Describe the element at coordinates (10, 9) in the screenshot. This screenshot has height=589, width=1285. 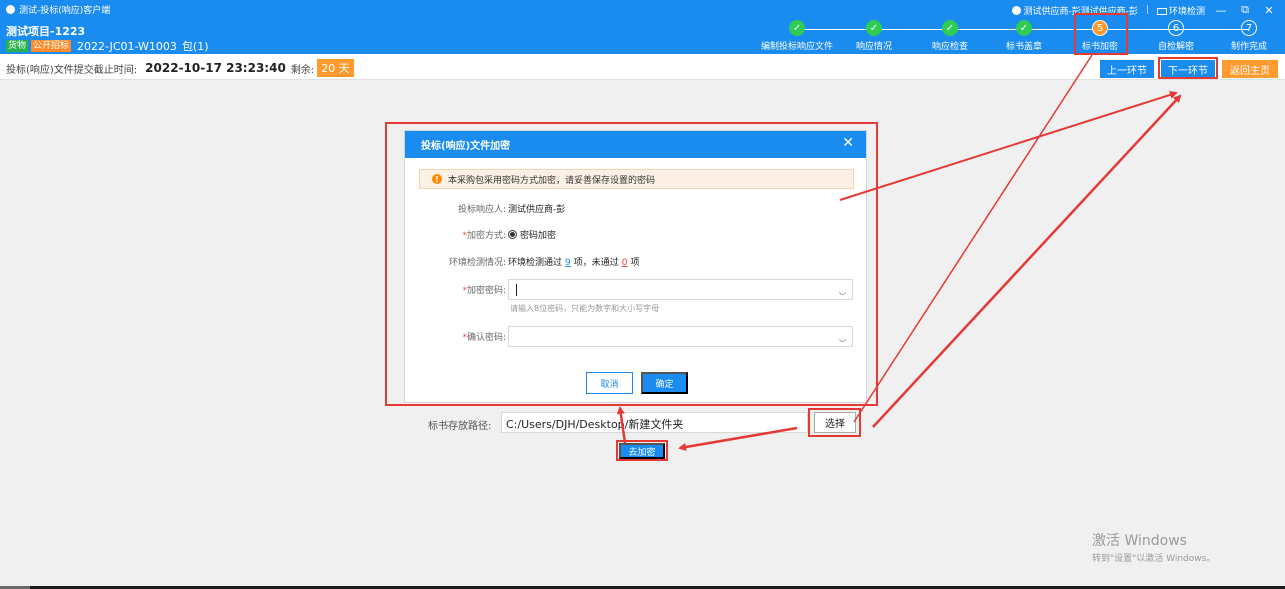
I see `app-logo-icon` at that location.